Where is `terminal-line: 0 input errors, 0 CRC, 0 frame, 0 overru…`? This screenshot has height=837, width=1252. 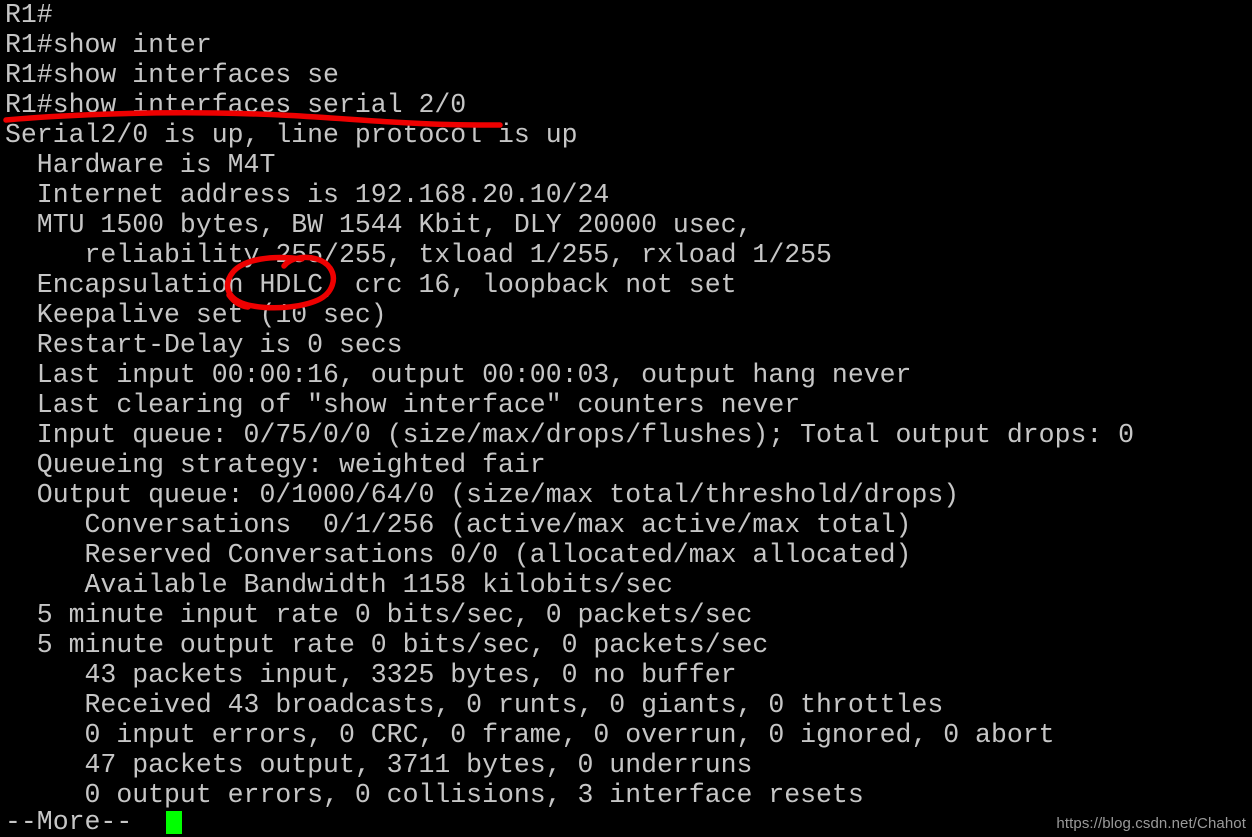 terminal-line: 0 input errors, 0 CRC, 0 frame, 0 overru… is located at coordinates (530, 735).